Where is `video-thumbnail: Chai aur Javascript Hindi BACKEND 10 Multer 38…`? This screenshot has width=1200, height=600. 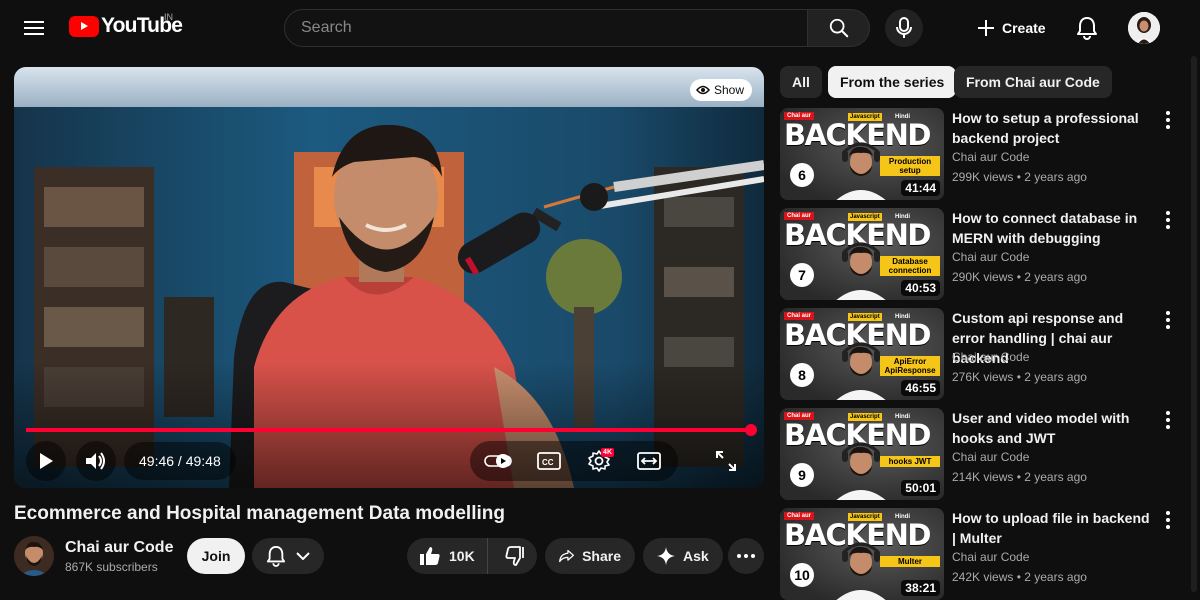
video-thumbnail: Chai aur Javascript Hindi BACKEND 10 Multer 38… is located at coordinates (862, 554).